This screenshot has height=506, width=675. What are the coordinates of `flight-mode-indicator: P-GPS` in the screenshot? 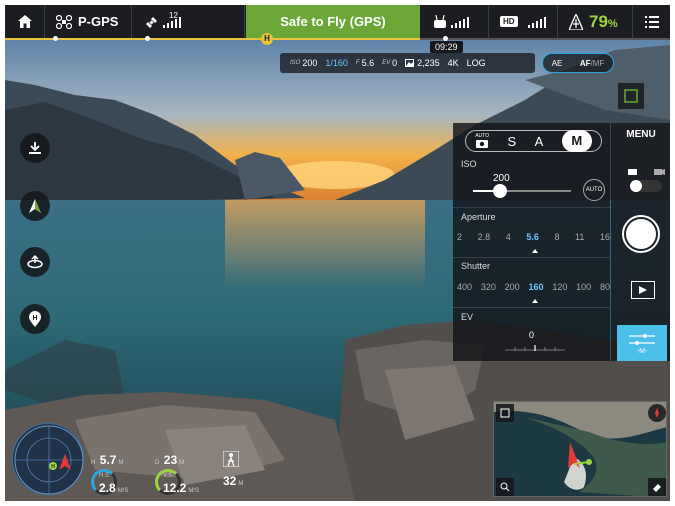 It's located at (89, 21).